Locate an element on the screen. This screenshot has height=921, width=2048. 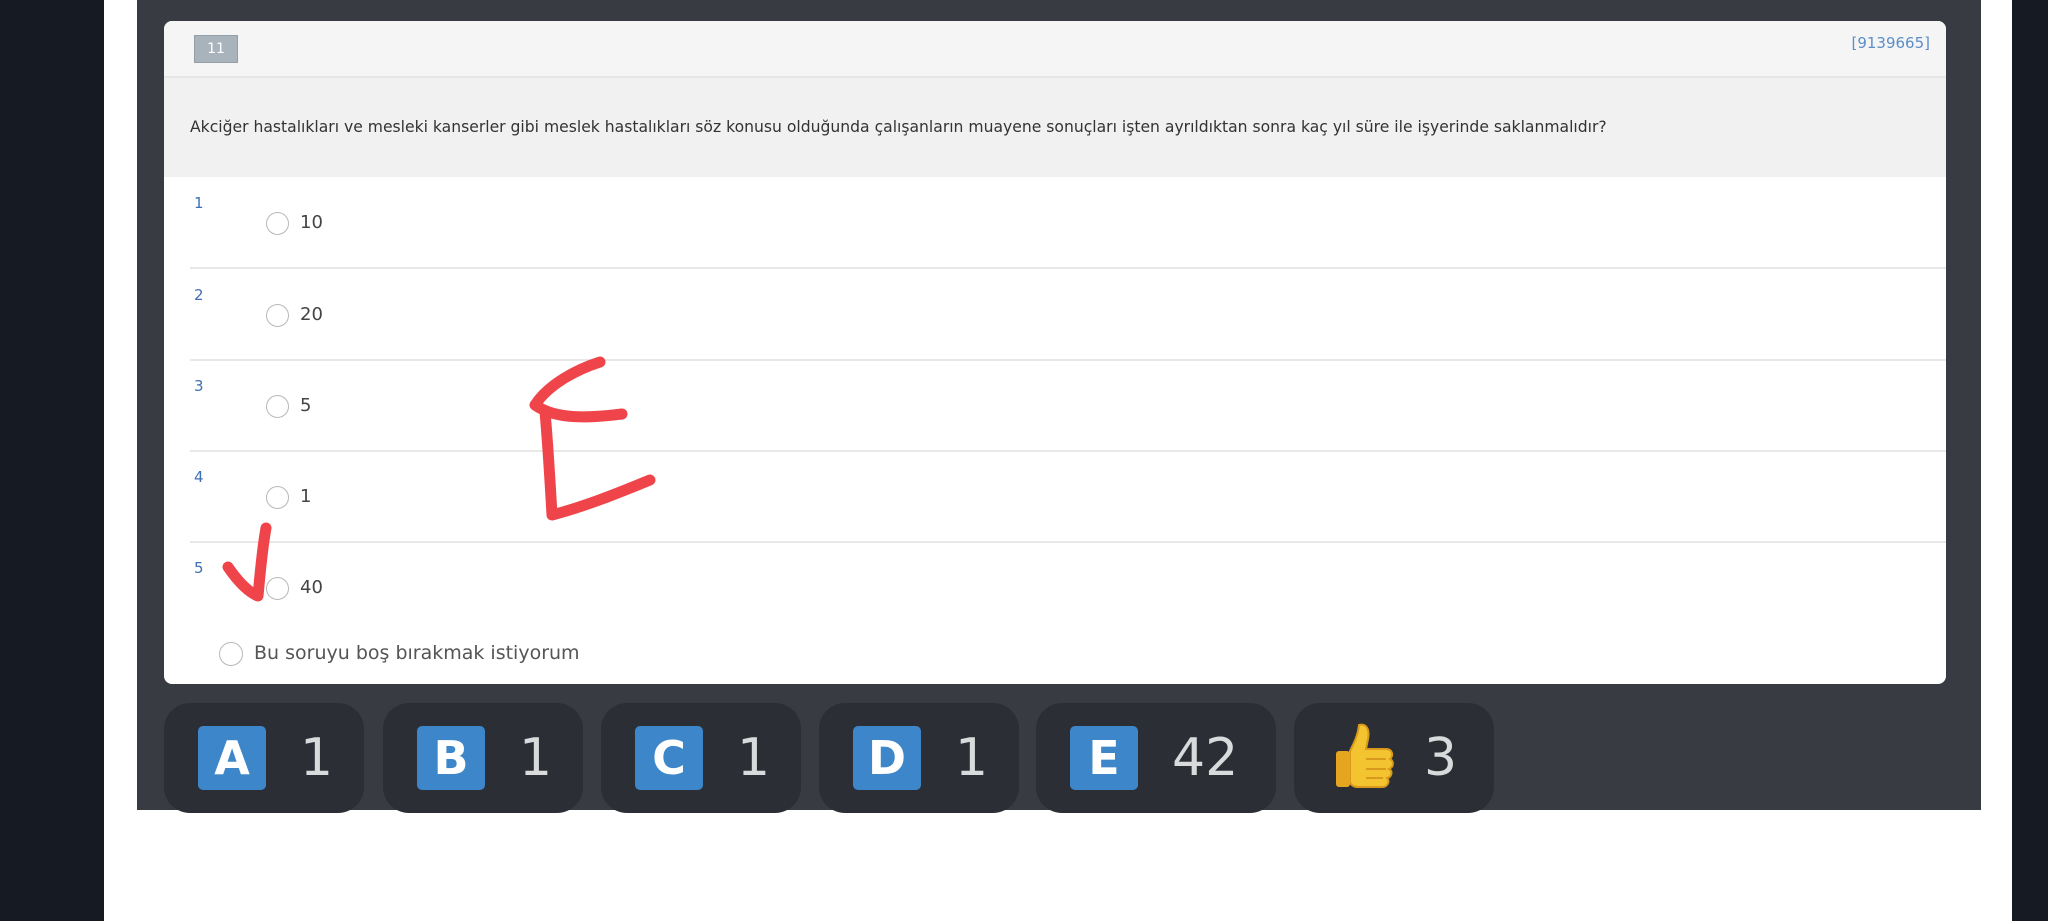
like-count: 3 is located at coordinates (1441, 758).